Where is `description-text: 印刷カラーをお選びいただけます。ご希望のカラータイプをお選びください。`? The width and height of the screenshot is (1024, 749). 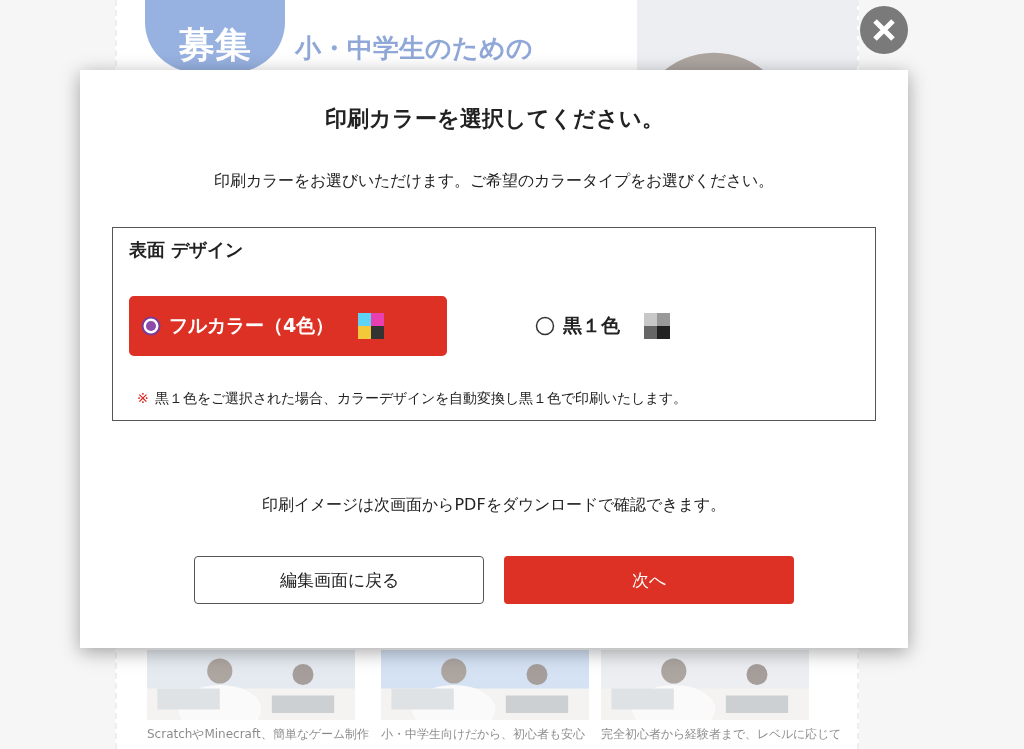
description-text: 印刷カラーをお選びいただけます。ご希望のカラータイプをお選びください。 is located at coordinates (494, 181).